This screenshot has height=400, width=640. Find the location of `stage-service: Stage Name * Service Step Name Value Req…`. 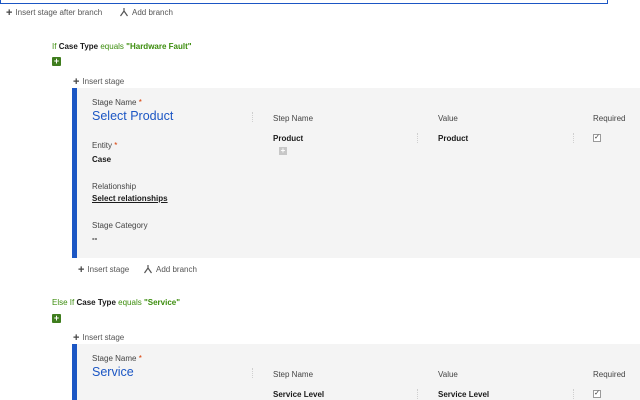

stage-service: Stage Name * Service Step Name Value Req… is located at coordinates (356, 372).